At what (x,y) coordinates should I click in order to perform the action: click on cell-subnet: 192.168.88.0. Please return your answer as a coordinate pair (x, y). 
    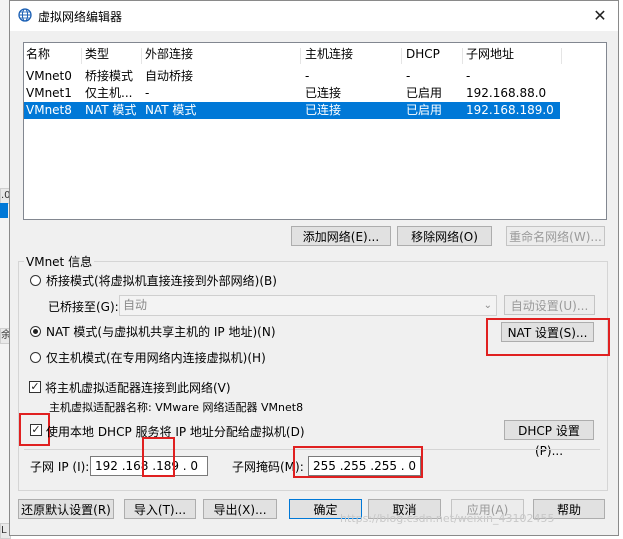
    Looking at the image, I should click on (506, 93).